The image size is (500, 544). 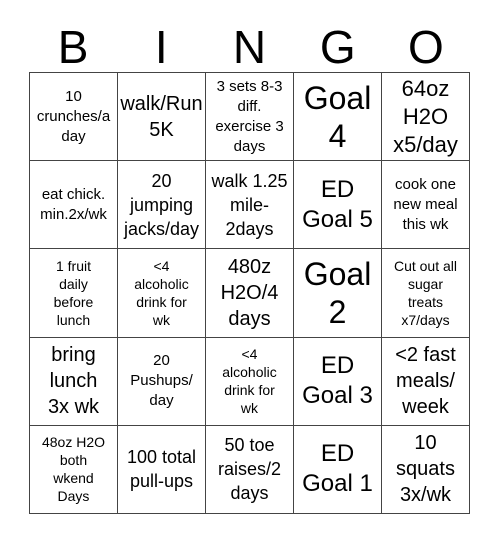 I want to click on bingo-cell: Cut out all sugar treats x7/days, so click(x=426, y=293).